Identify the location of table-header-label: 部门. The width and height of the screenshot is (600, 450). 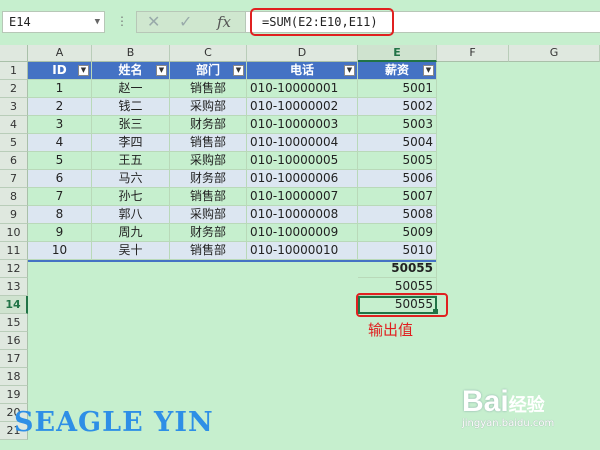
(207, 70).